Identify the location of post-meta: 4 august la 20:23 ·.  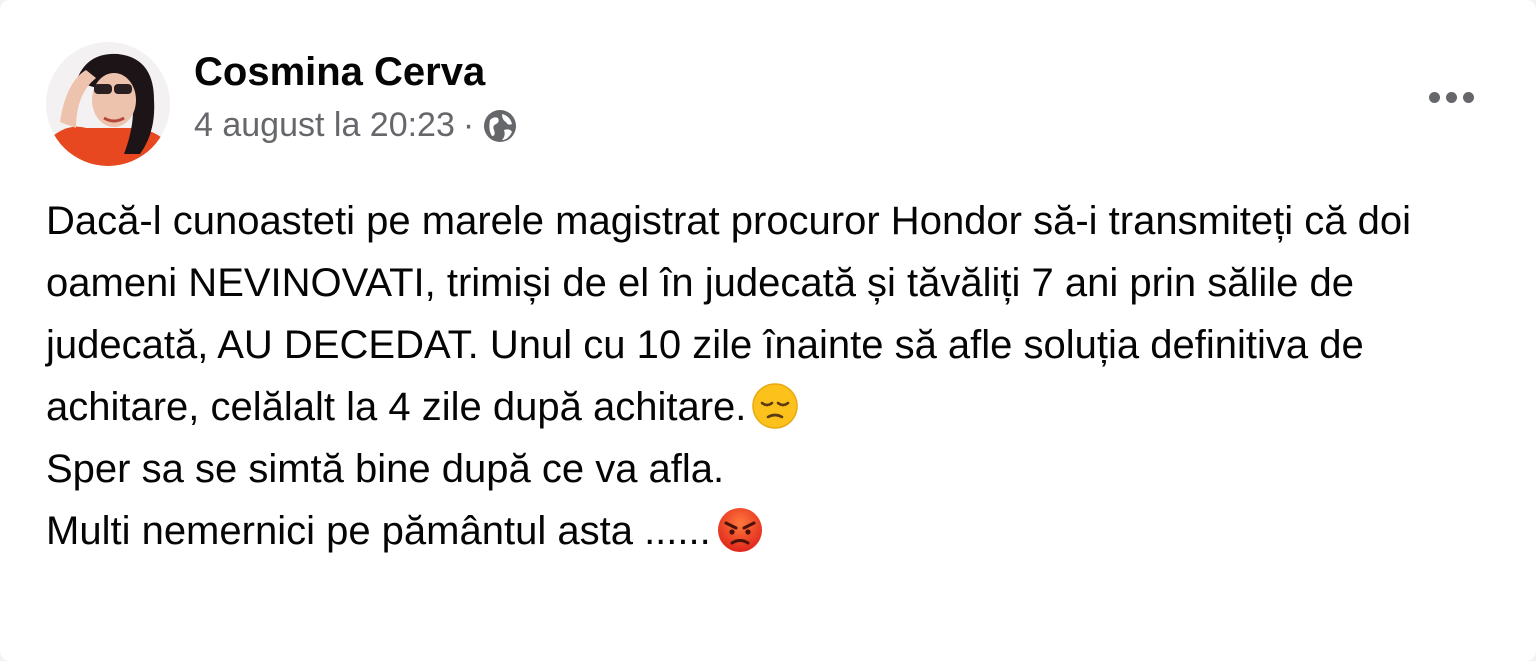
(356, 125).